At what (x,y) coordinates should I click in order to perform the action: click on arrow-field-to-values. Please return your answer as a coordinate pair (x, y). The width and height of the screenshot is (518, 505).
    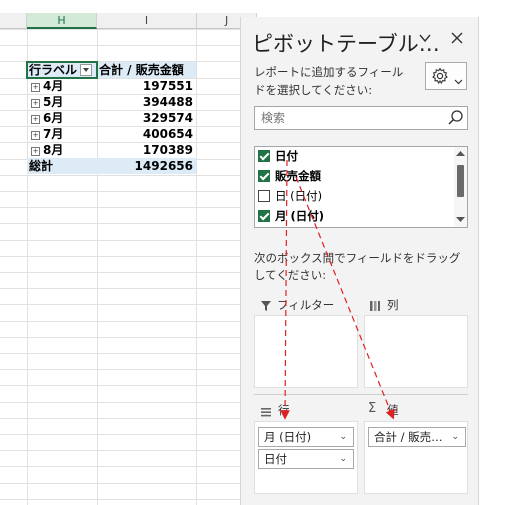
    Looking at the image, I should click on (345, 298).